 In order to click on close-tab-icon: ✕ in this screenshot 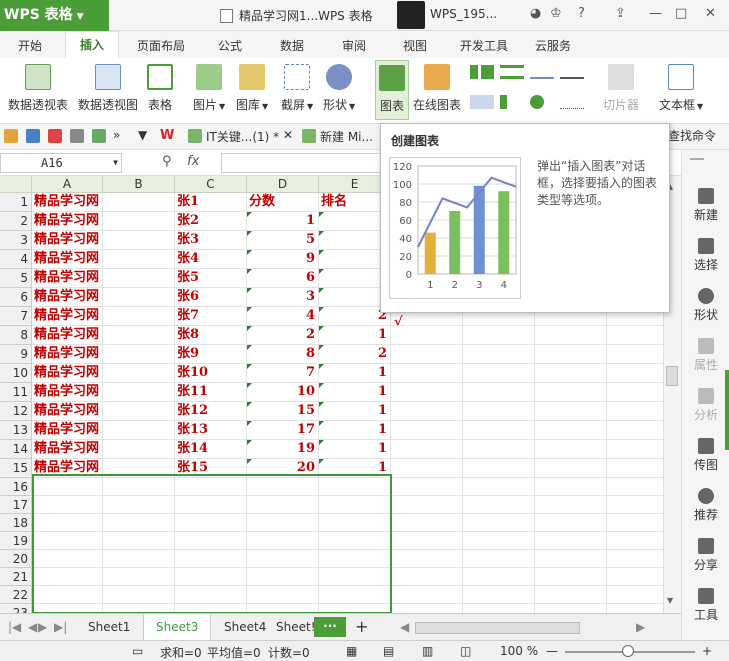, I will do `click(288, 135)`.